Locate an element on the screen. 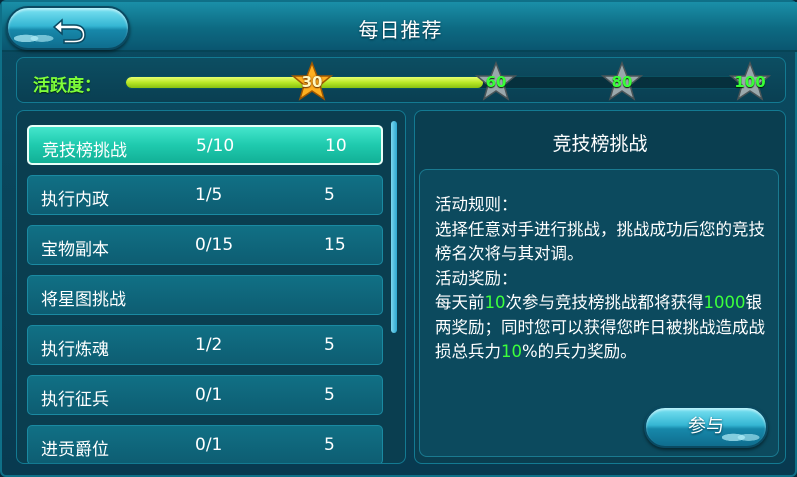  rules-label: 活动规则： is located at coordinates (476, 204).